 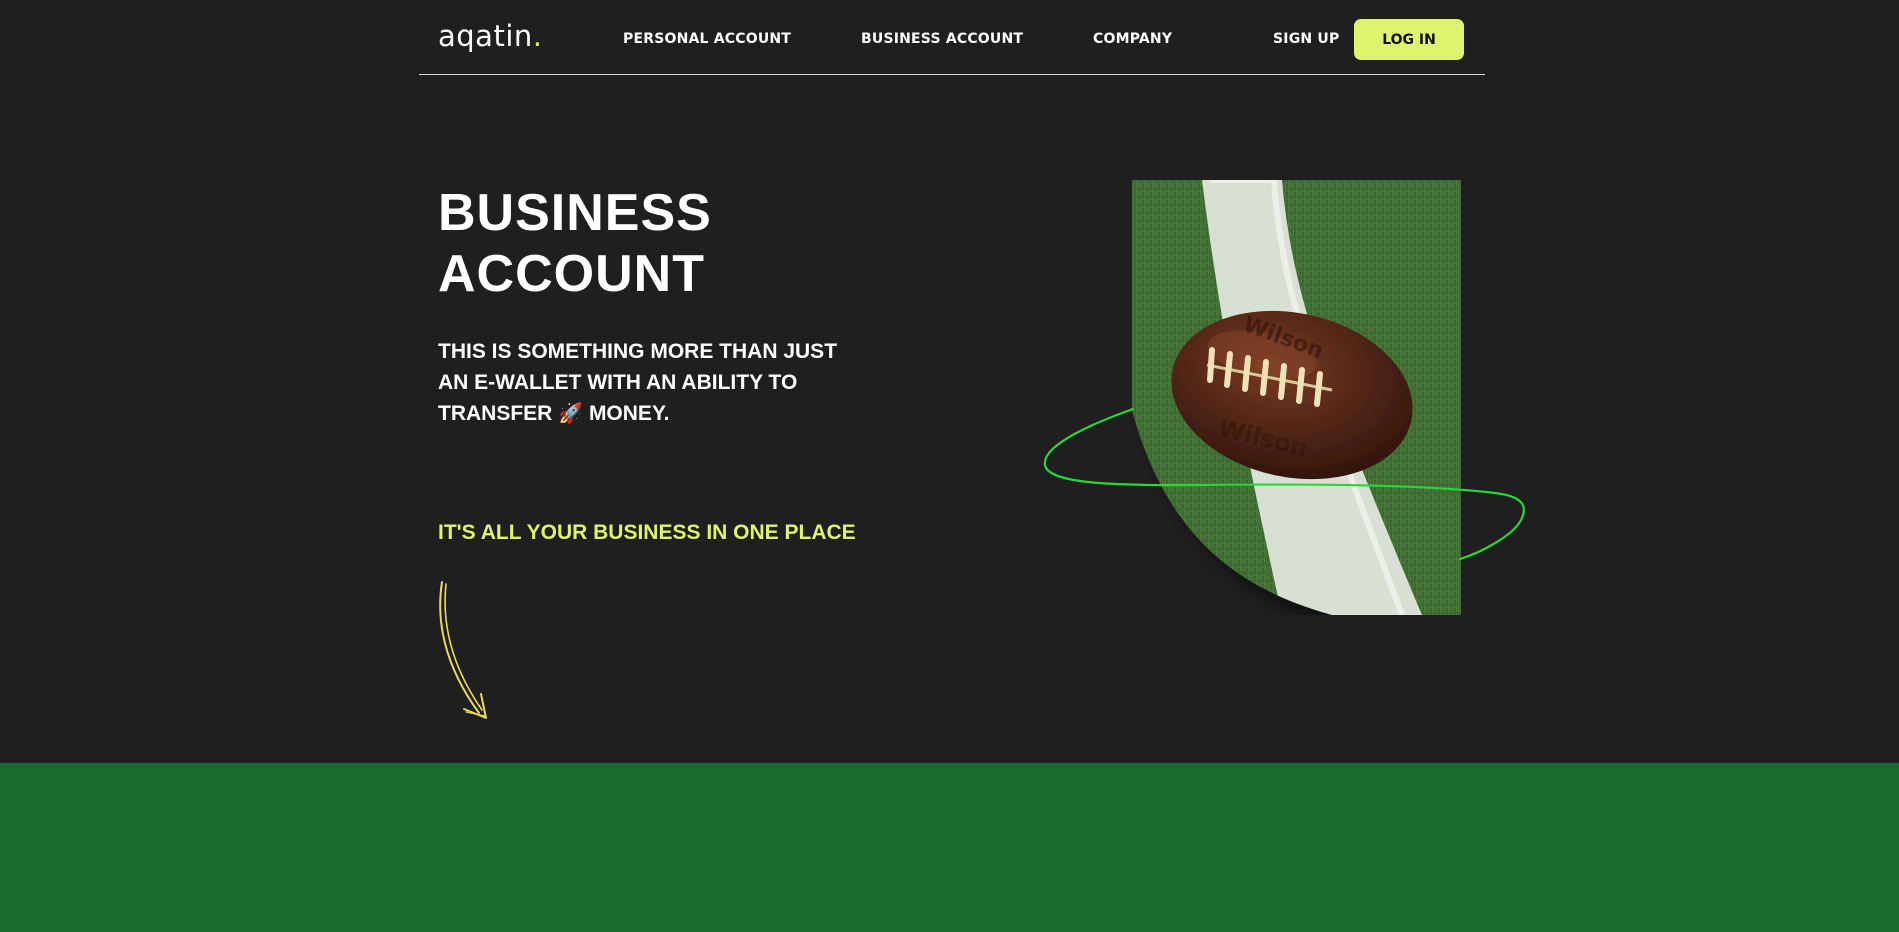 What do you see at coordinates (638, 351) in the screenshot?
I see `subtitle-line-1: THIS IS SOMETHING MORE THAN JUST` at bounding box center [638, 351].